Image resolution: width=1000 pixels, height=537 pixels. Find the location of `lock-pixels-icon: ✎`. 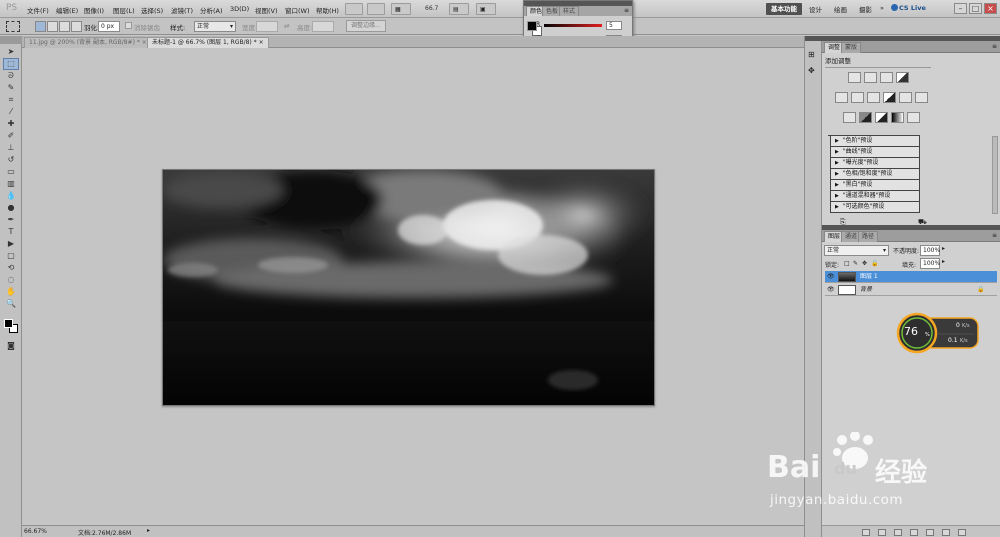

lock-pixels-icon: ✎ is located at coordinates (855, 263).